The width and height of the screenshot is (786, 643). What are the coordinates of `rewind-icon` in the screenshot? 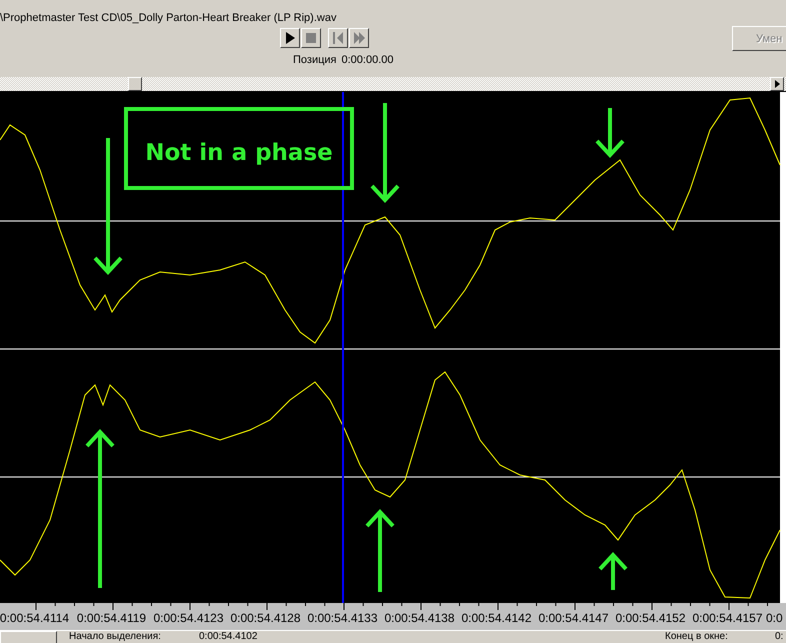 It's located at (338, 38).